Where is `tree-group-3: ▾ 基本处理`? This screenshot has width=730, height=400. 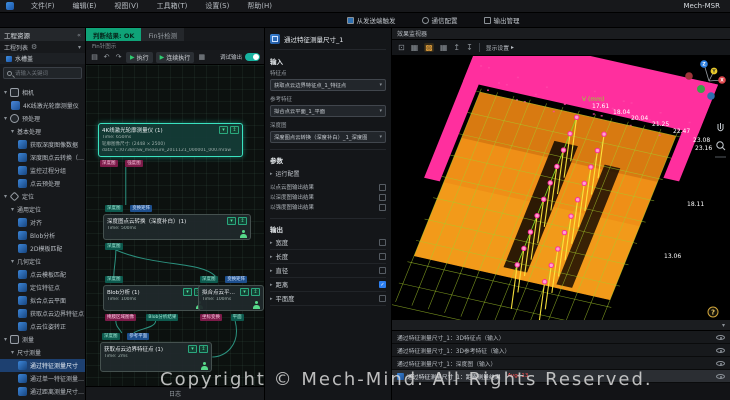
tree-group-3: ▾ 基本处理 is located at coordinates (42, 131).